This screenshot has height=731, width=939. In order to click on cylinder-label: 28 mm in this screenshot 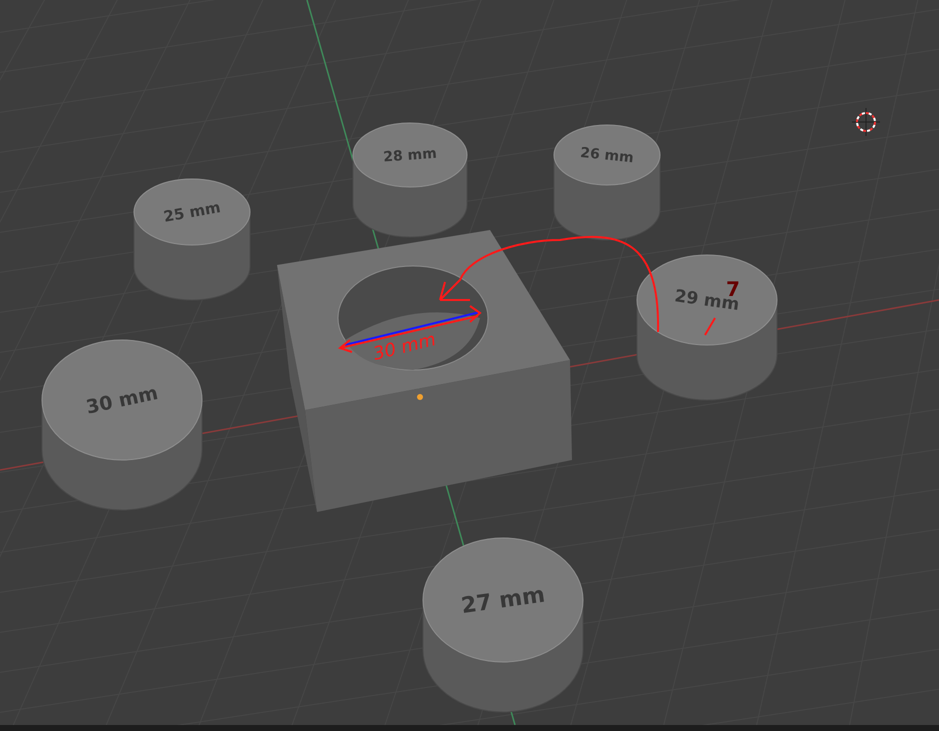, I will do `click(410, 156)`.